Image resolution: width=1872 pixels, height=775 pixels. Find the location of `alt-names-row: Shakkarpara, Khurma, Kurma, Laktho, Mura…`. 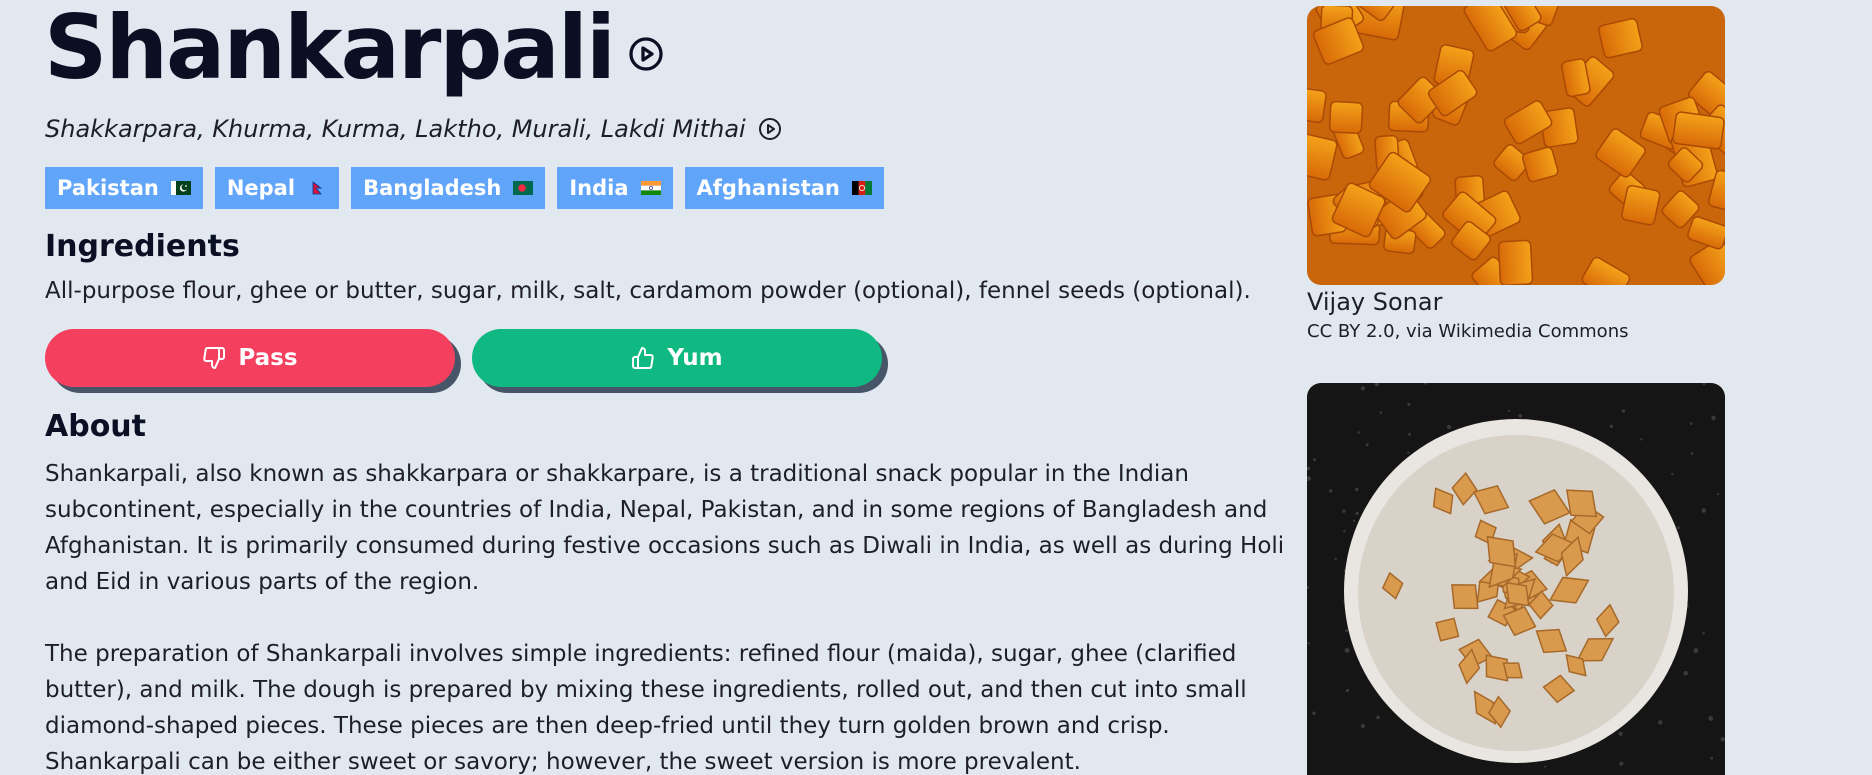

alt-names-row: Shakkarpara, Khurma, Kurma, Laktho, Mura… is located at coordinates (413, 129).